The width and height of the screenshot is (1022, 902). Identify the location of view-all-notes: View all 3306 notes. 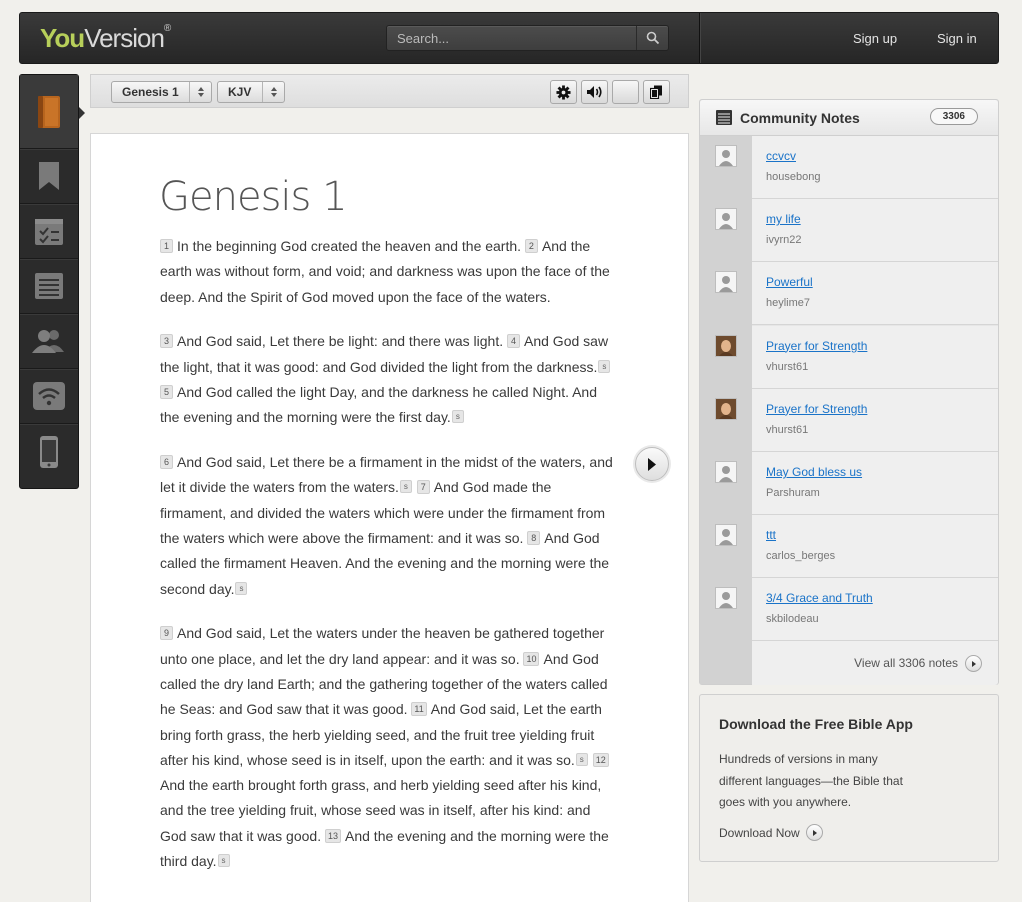
(875, 663).